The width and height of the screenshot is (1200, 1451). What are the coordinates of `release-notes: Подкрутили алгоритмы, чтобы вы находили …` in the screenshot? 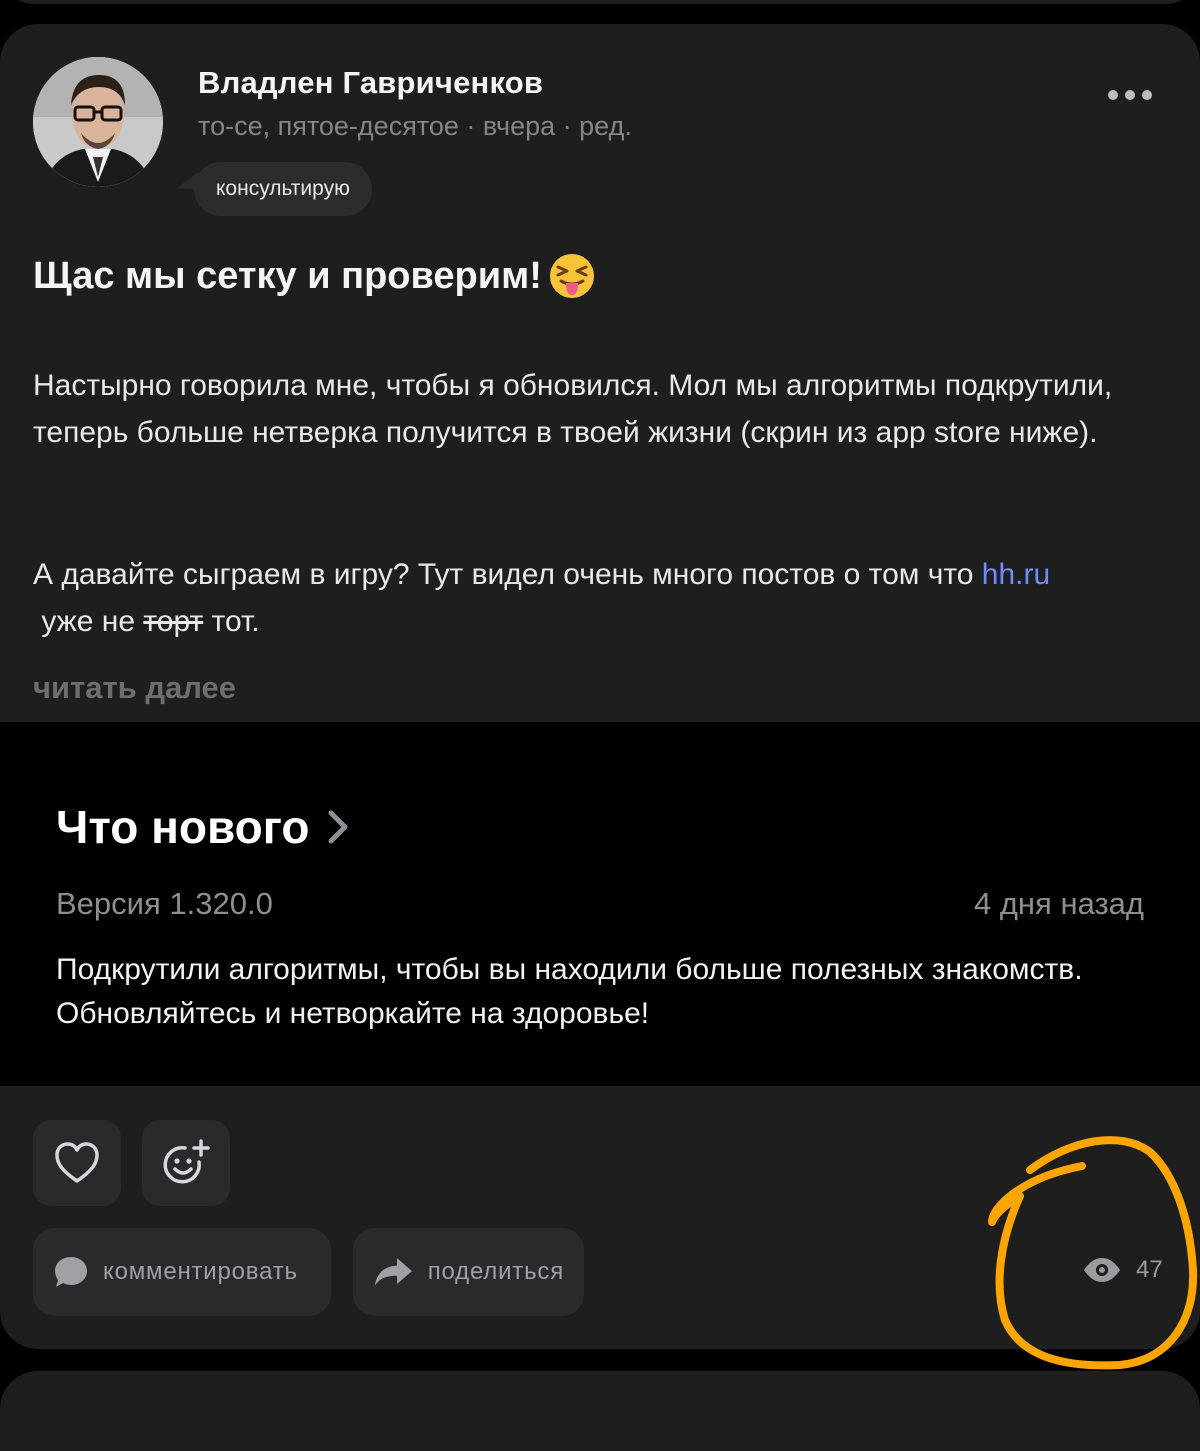 It's located at (569, 991).